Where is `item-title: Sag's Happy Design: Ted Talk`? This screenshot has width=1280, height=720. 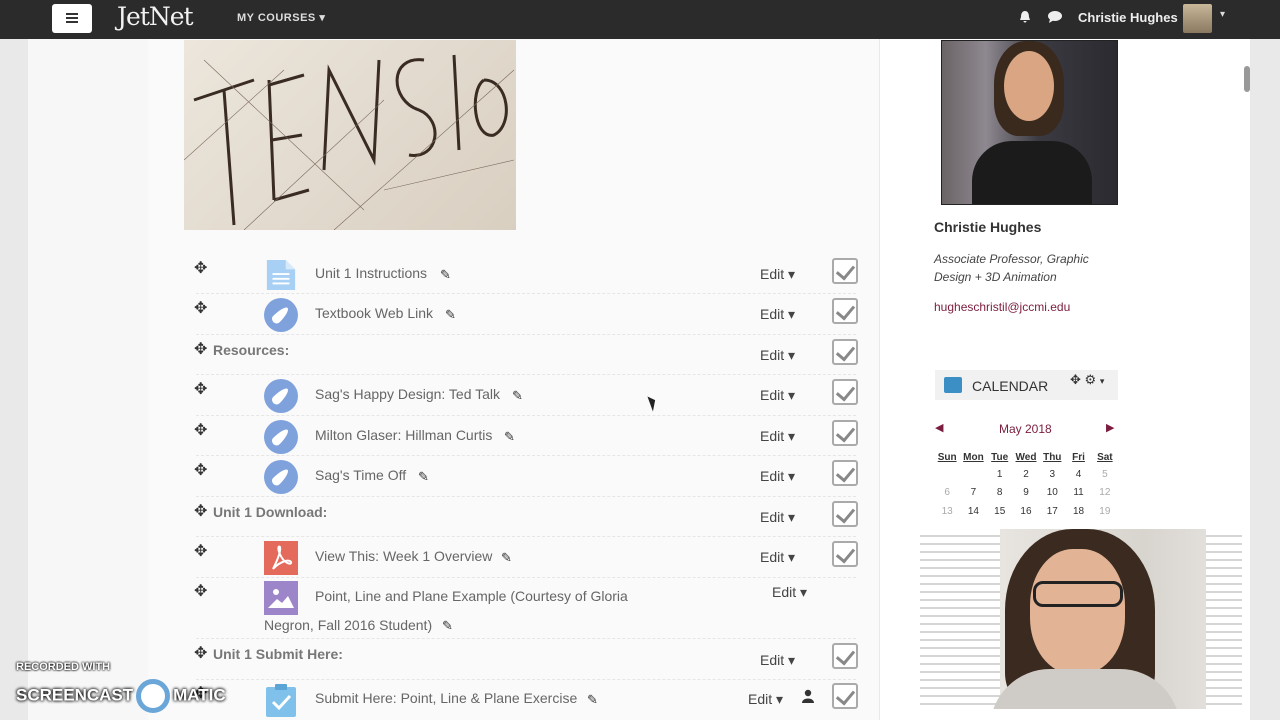 item-title: Sag's Happy Design: Ted Talk is located at coordinates (407, 394).